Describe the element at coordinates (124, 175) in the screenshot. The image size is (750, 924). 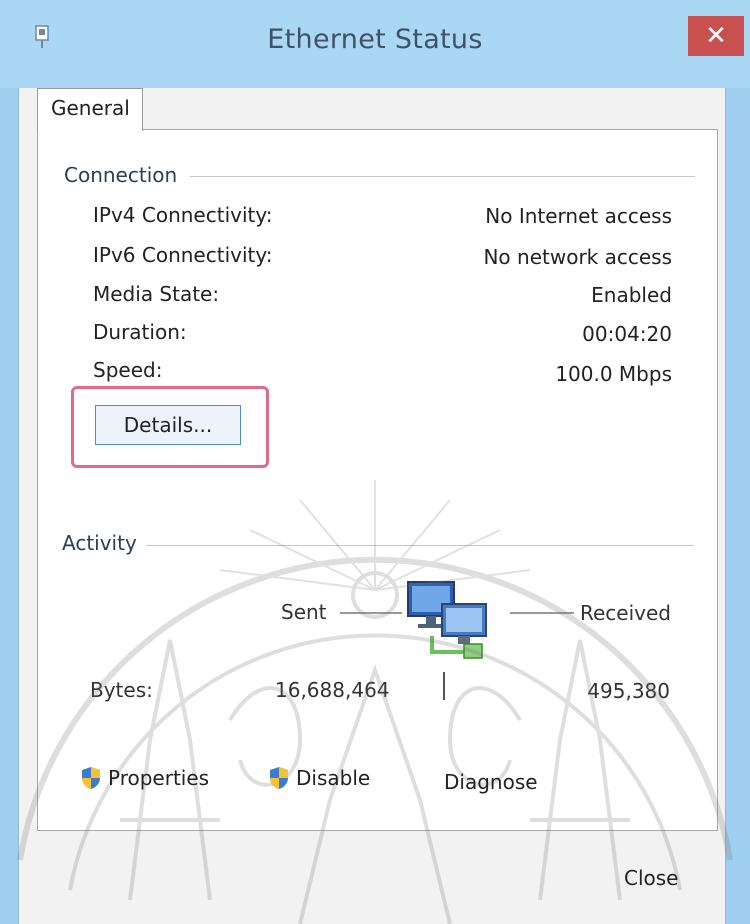
I see `connection-group-label: Connection` at that location.